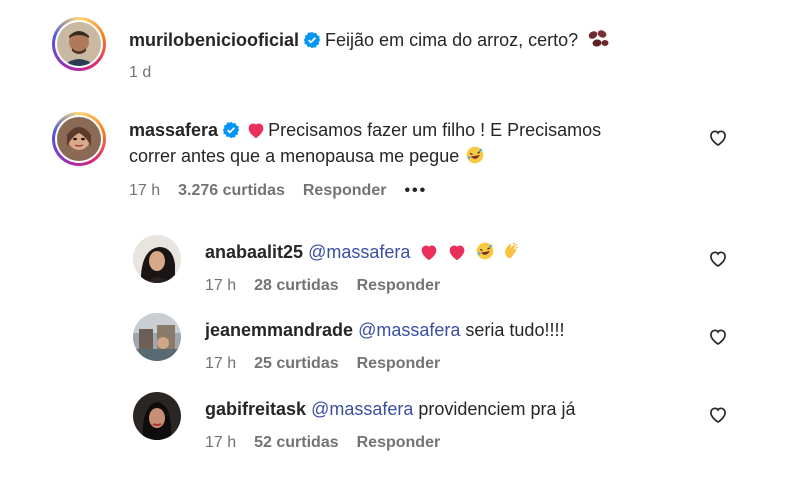  I want to click on reply-username: gabifreitask, so click(255, 409).